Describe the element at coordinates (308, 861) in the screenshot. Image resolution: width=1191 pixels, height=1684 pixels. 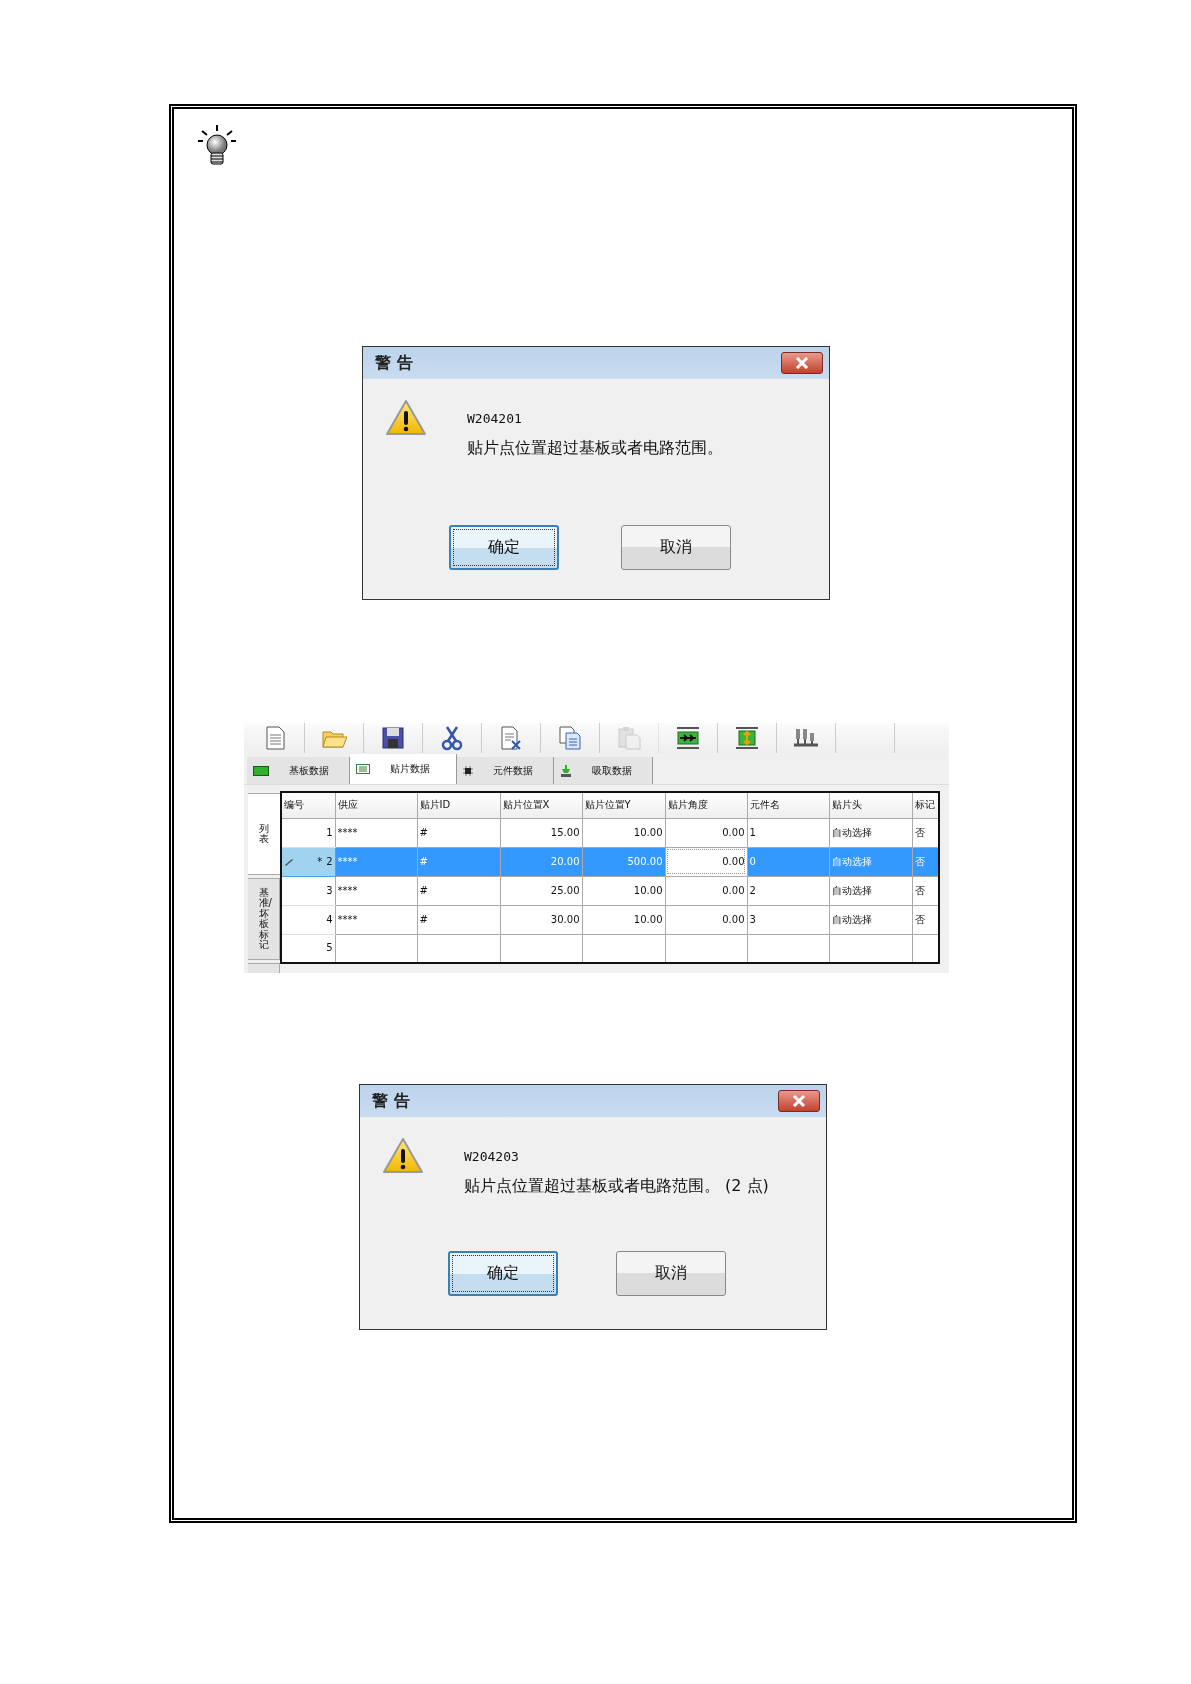
I see `row-header: * 2` at that location.